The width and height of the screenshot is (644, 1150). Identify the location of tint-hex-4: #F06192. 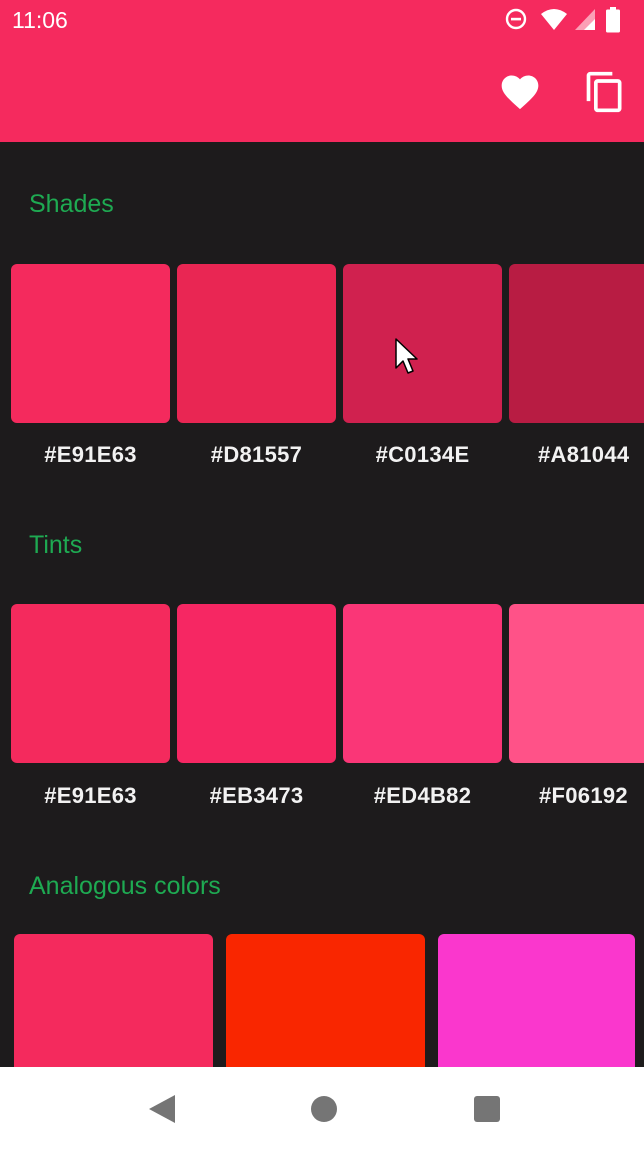
(583, 795).